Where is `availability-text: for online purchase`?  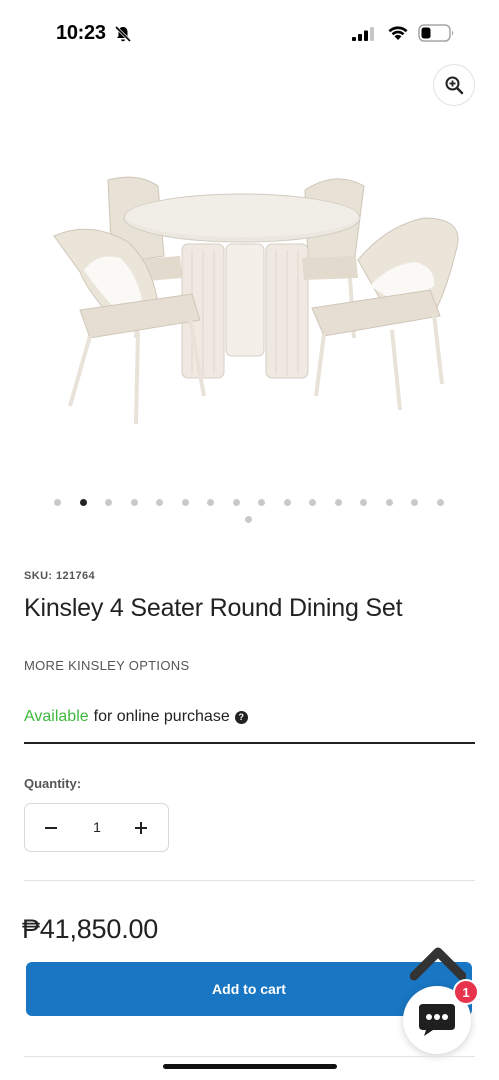 availability-text: for online purchase is located at coordinates (161, 716).